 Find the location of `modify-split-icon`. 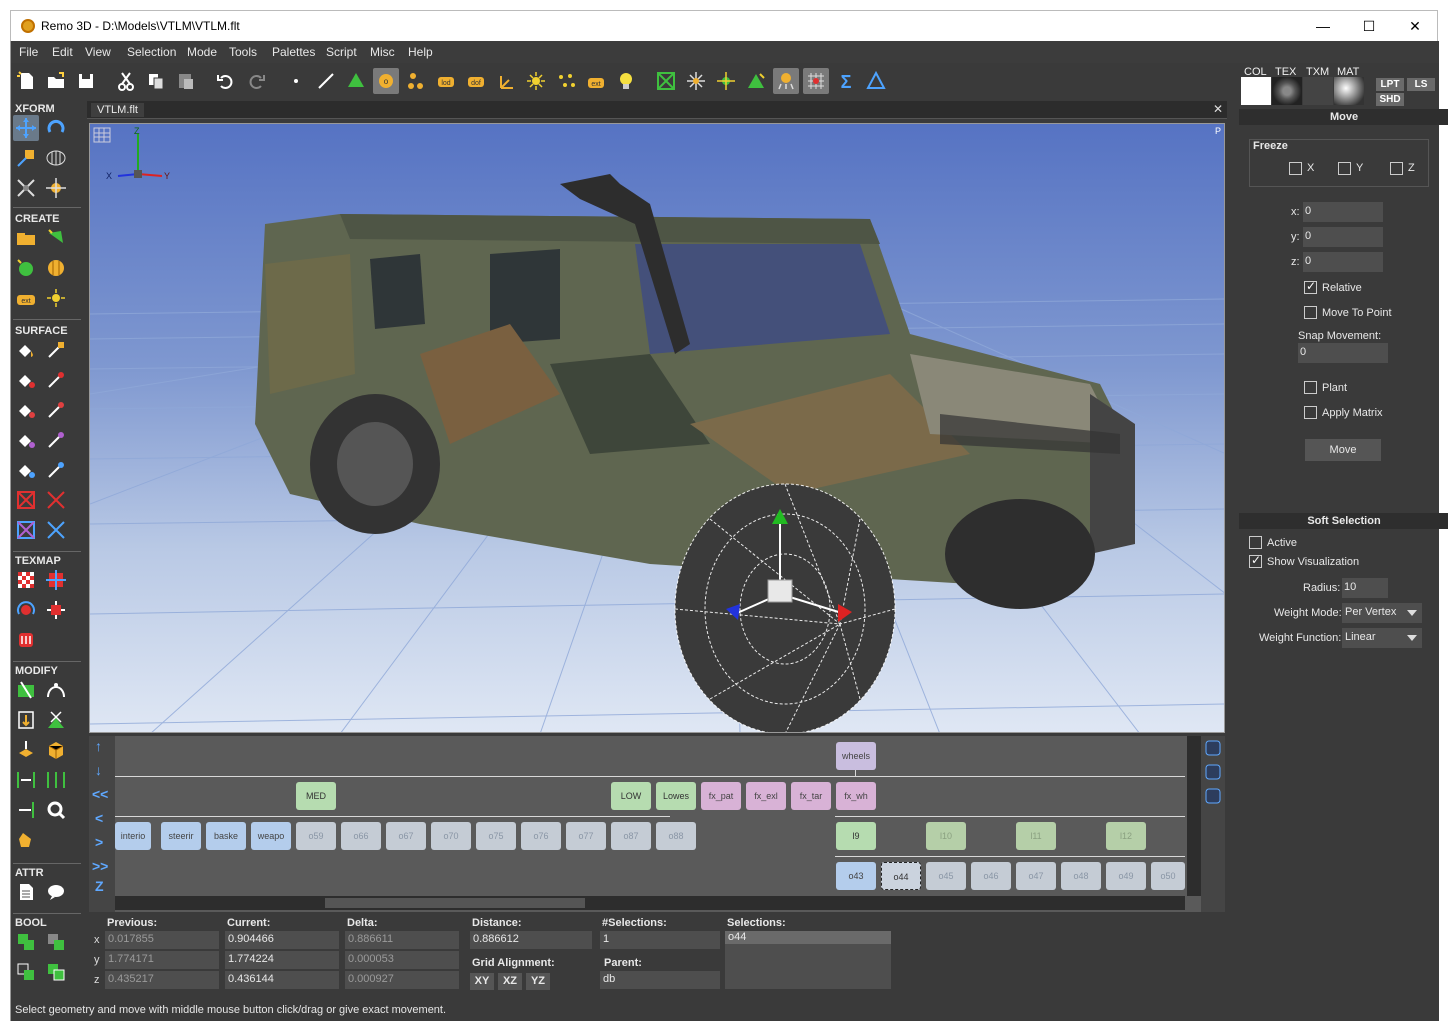

modify-split-icon is located at coordinates (26, 690).